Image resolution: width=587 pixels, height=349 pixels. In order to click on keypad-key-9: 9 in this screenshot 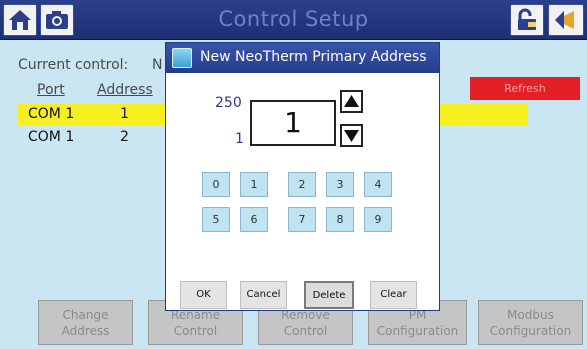, I will do `click(378, 219)`.